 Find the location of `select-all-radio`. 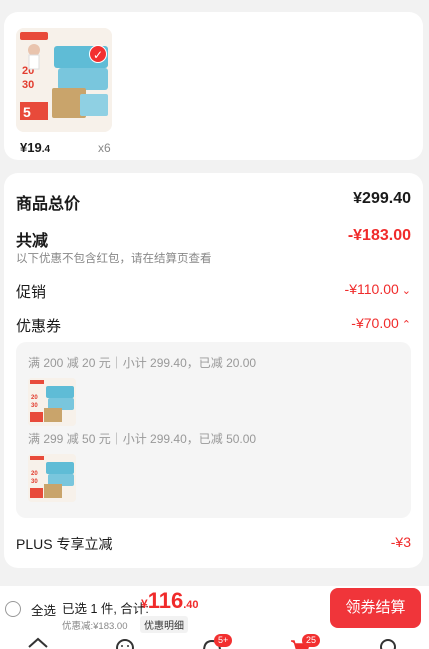

select-all-radio is located at coordinates (13, 609).